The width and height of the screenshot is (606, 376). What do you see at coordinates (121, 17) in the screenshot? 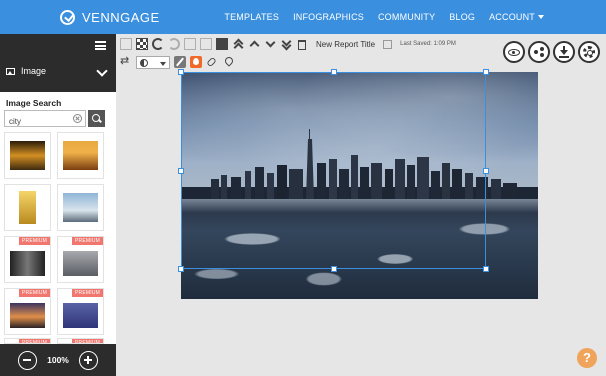
I see `brand-name: VENNGAGE` at bounding box center [121, 17].